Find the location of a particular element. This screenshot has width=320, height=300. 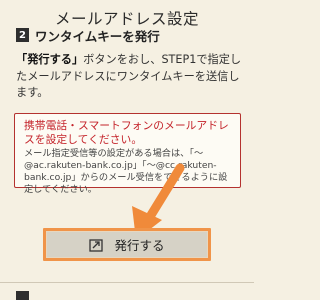

issue-document-icon is located at coordinates (96, 245).